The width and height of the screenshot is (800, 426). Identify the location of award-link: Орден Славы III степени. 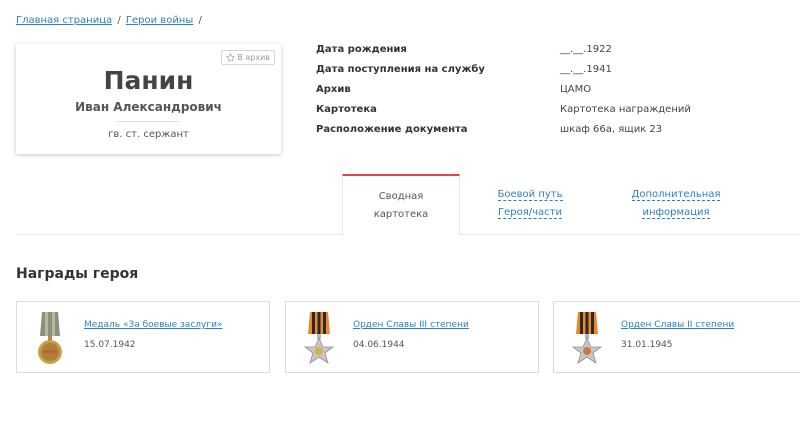
(411, 325).